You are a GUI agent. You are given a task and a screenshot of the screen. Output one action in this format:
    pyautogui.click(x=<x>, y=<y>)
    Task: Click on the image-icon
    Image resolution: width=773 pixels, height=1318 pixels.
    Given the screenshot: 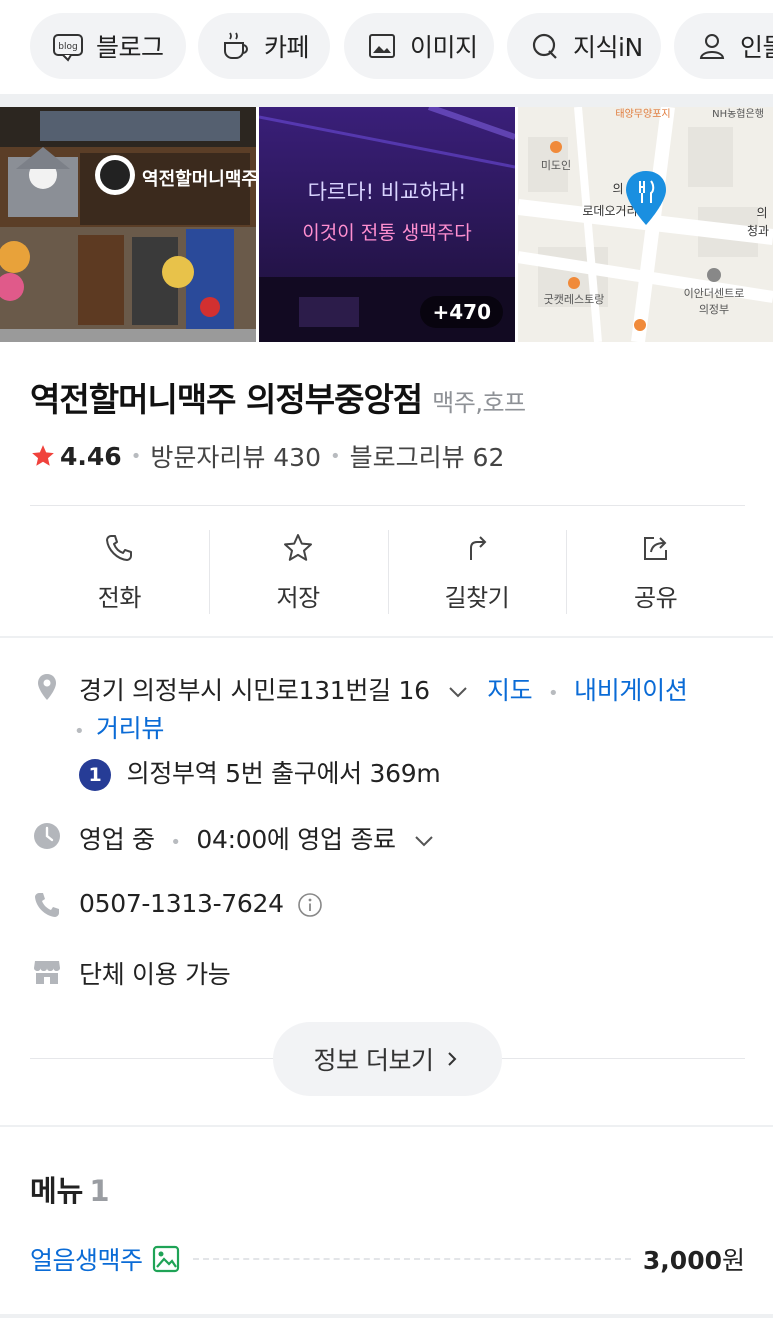 What is the action you would take?
    pyautogui.click(x=382, y=46)
    